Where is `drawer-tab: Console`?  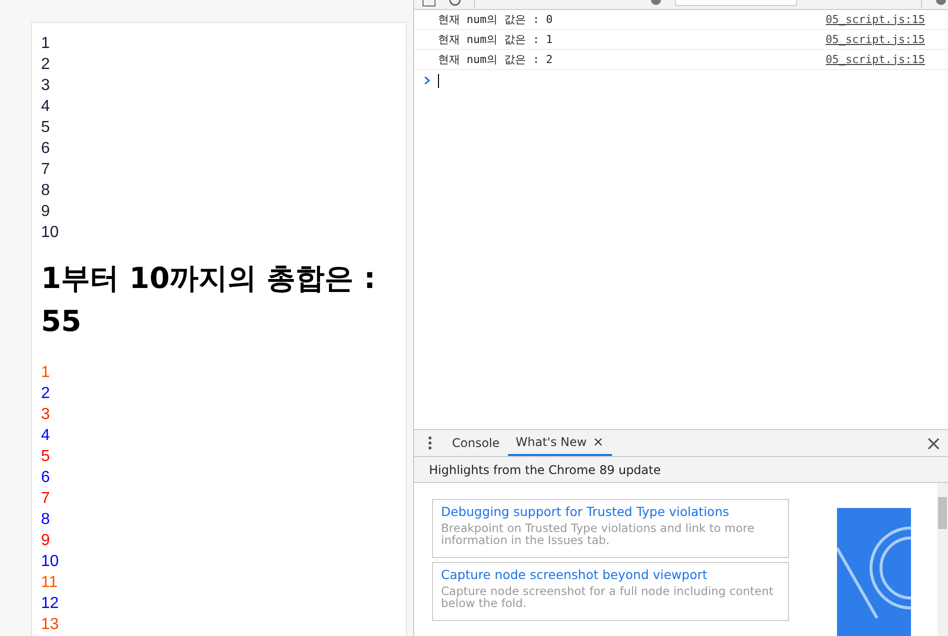
drawer-tab: Console is located at coordinates (476, 443).